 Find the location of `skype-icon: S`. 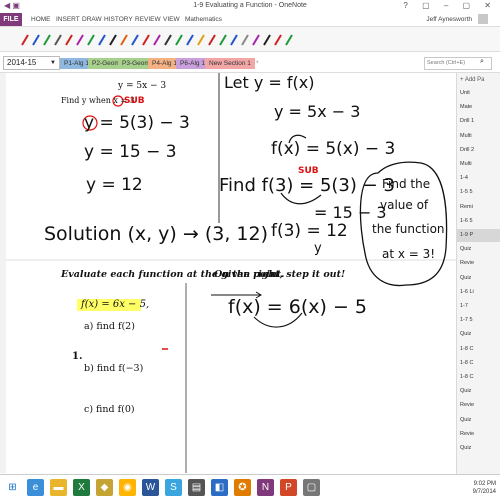

skype-icon: S is located at coordinates (173, 487).